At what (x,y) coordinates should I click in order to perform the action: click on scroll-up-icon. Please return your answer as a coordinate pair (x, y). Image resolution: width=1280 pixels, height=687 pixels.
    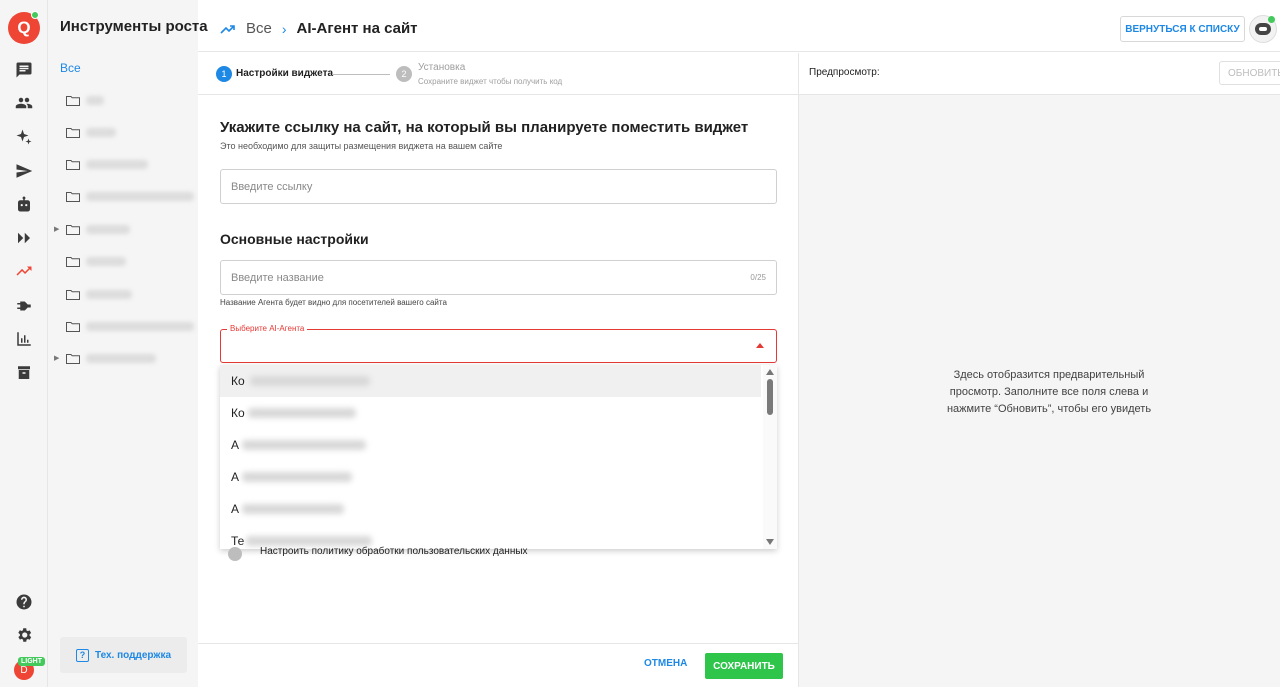
    Looking at the image, I should click on (770, 372).